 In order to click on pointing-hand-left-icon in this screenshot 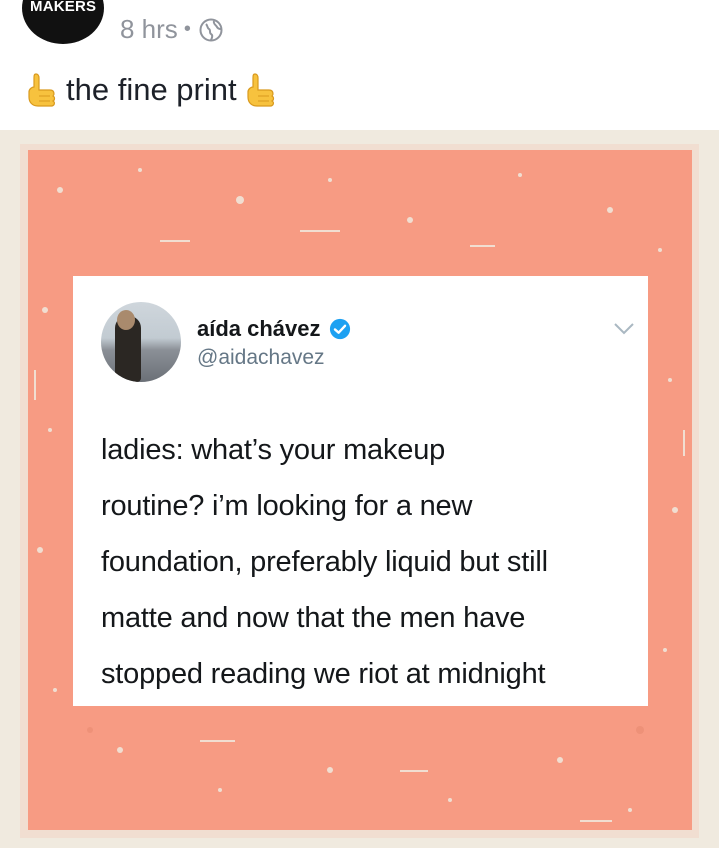, I will do `click(42, 90)`.